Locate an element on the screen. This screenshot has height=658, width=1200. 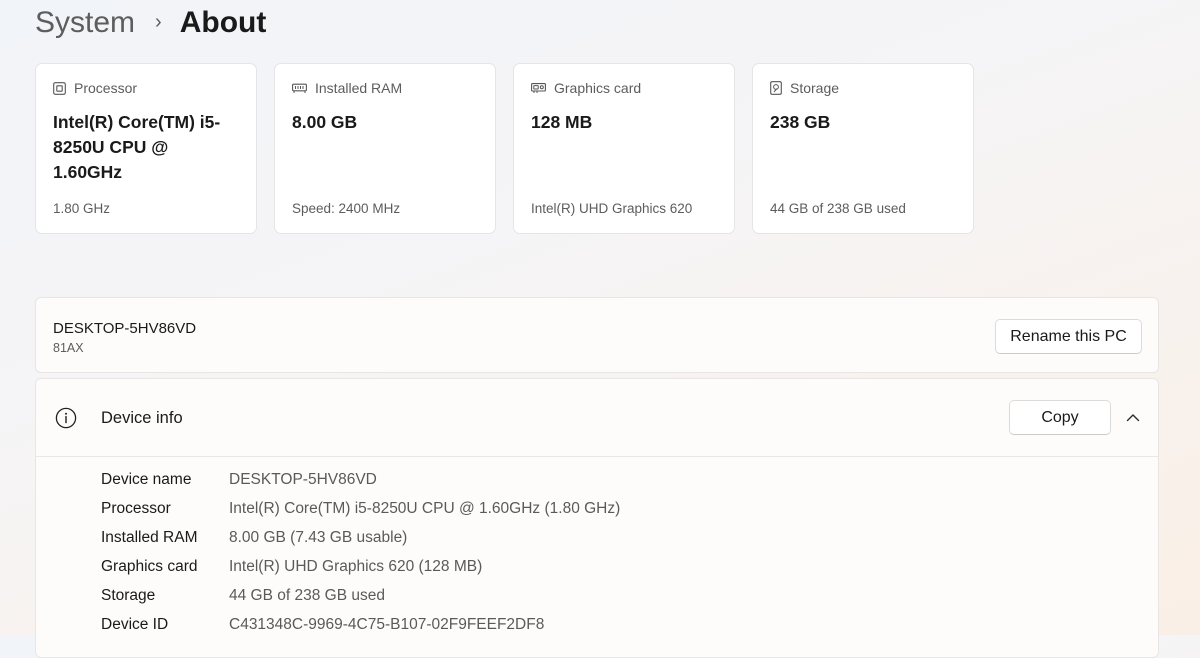
chevron-up-icon is located at coordinates (1133, 417).